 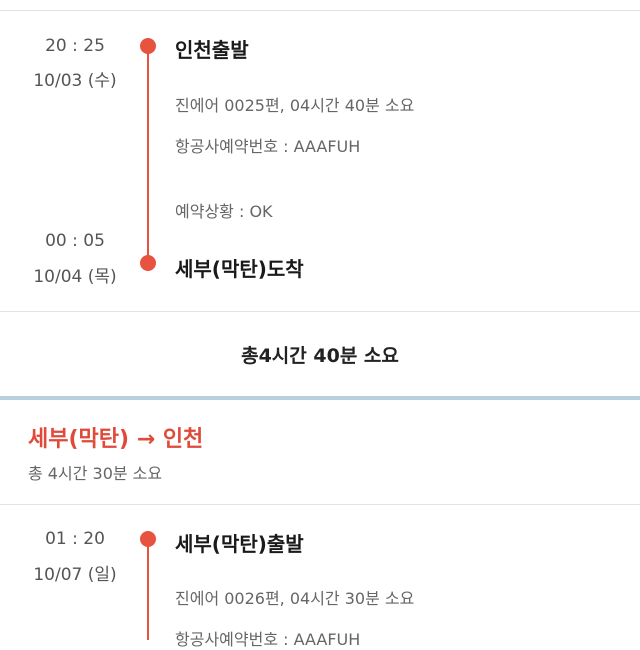 I want to click on outbound-depart-dot, so click(x=148, y=46).